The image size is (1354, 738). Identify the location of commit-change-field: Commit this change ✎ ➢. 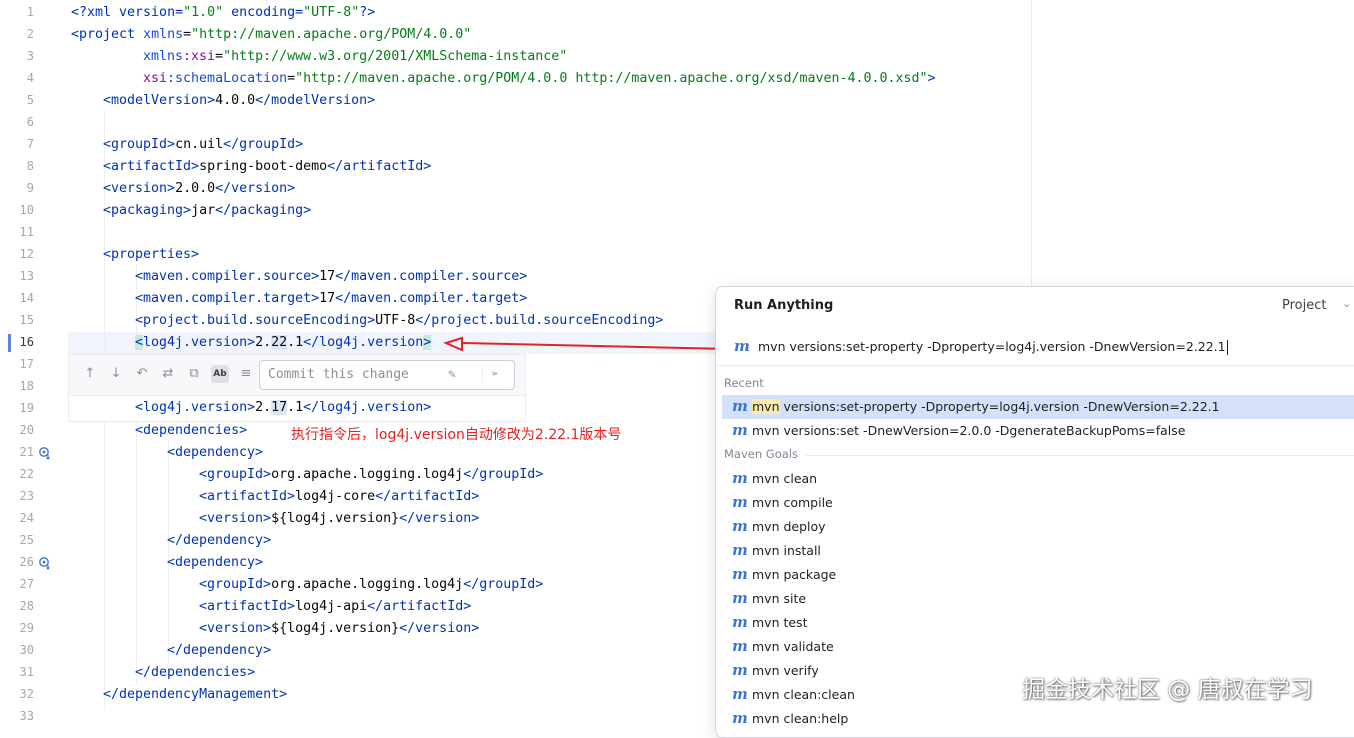
(387, 375).